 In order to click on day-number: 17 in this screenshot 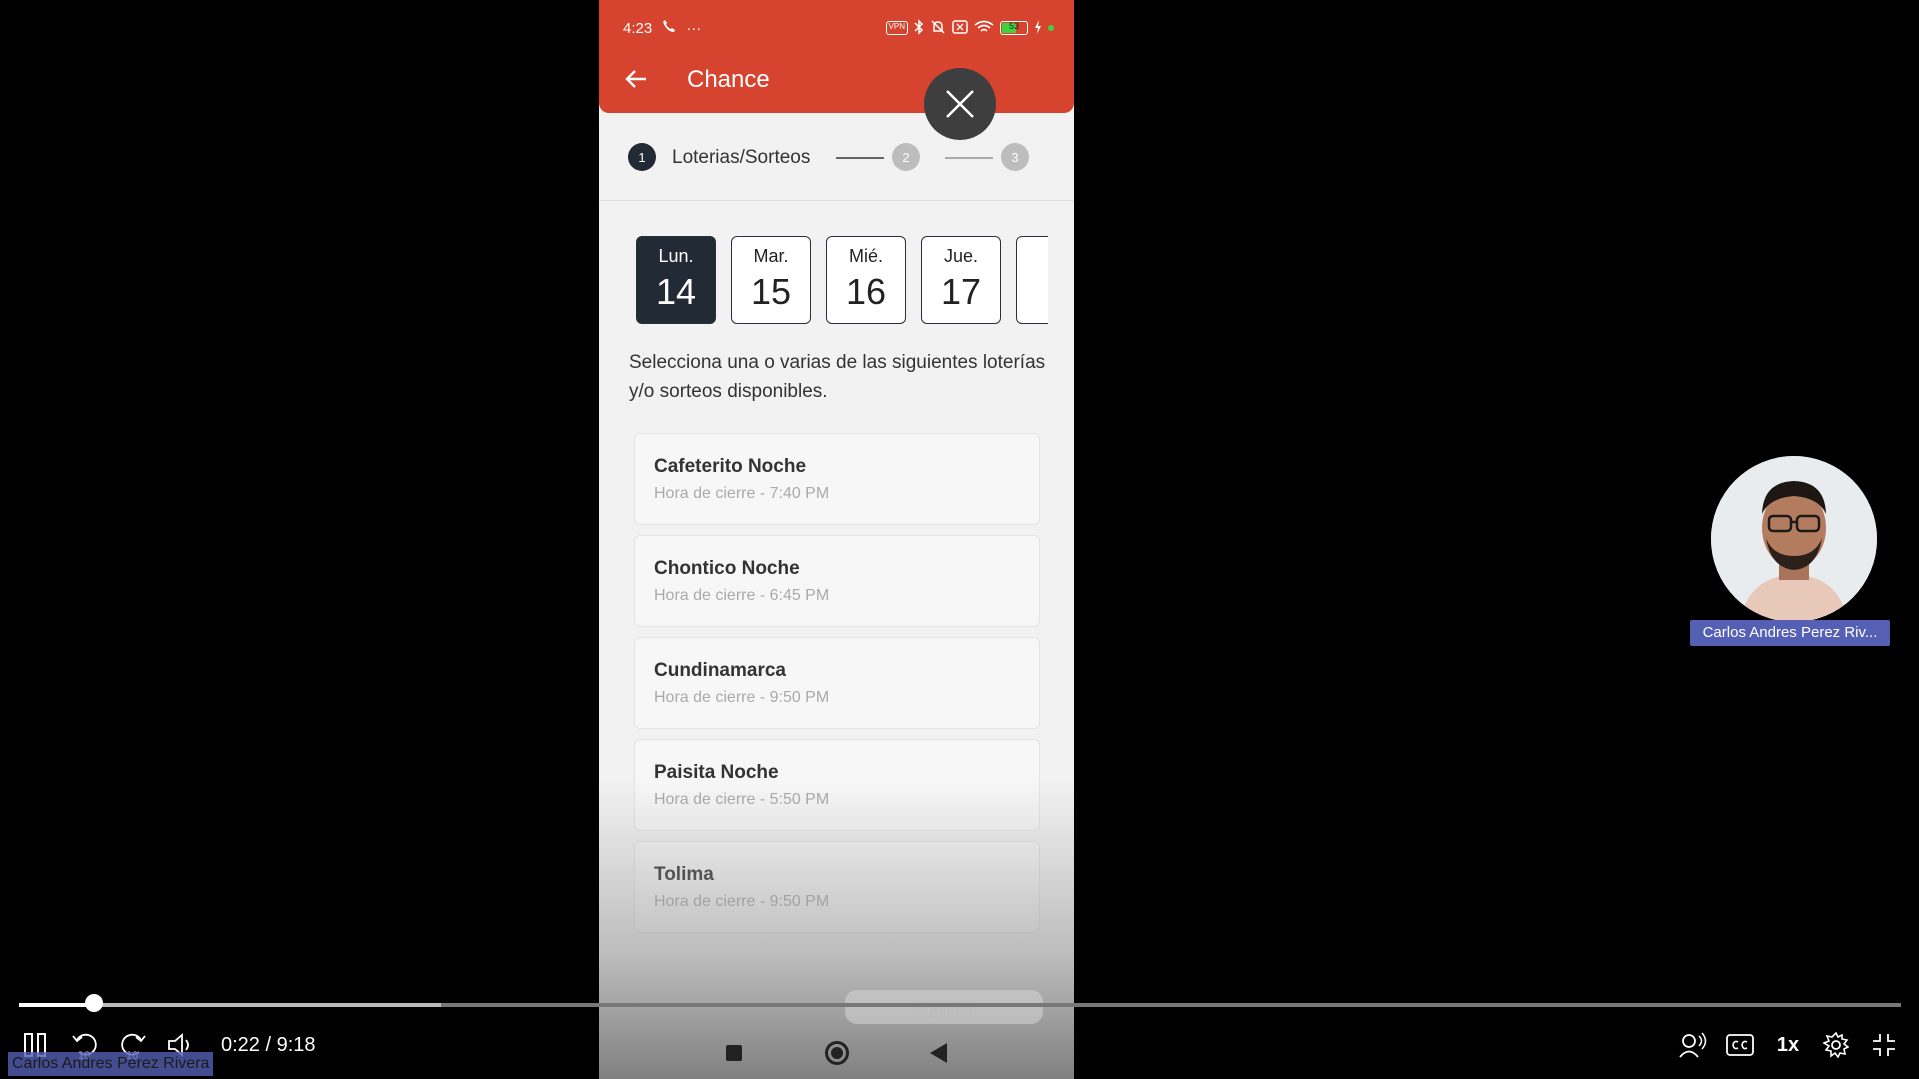, I will do `click(961, 291)`.